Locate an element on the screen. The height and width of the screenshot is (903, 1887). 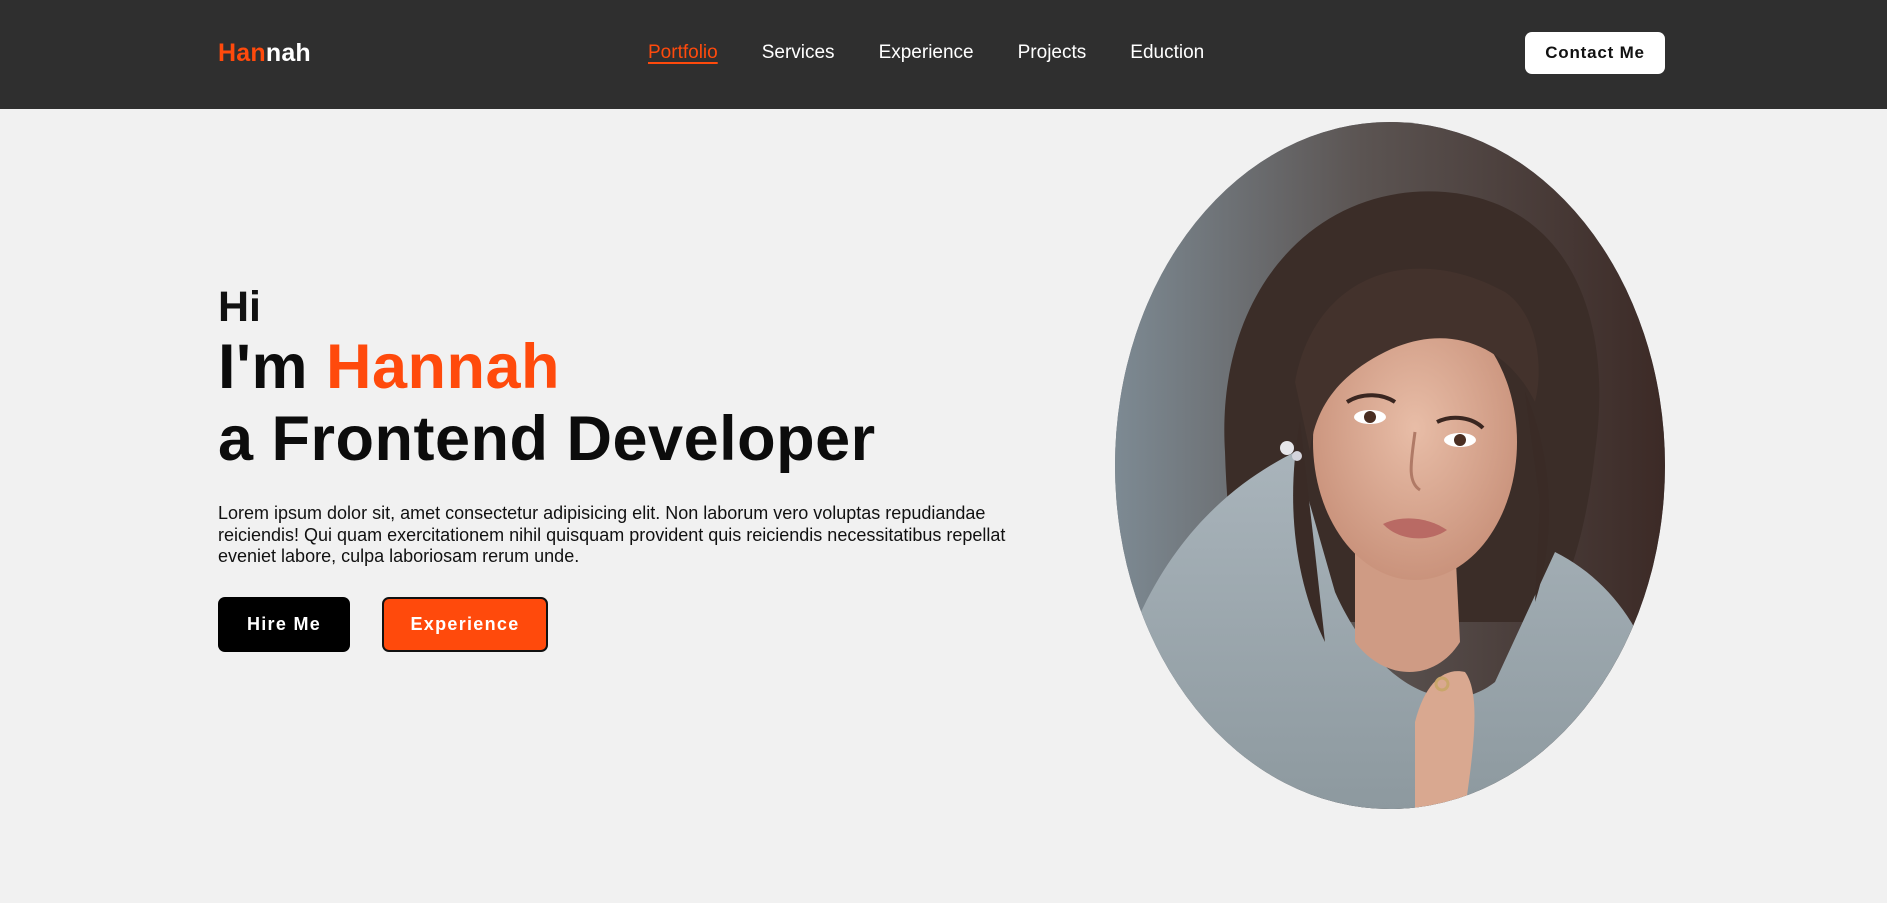
nav-link-eduction: Eduction is located at coordinates (1167, 53).